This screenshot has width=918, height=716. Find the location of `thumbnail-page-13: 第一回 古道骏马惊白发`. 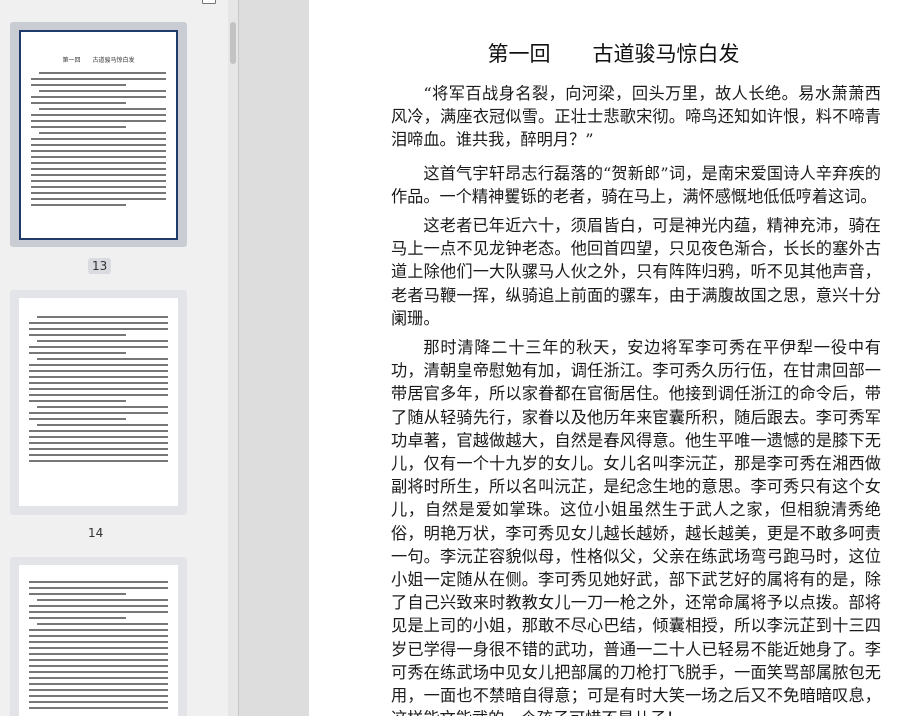

thumbnail-page-13: 第一回 古道骏马惊白发 is located at coordinates (98, 134).